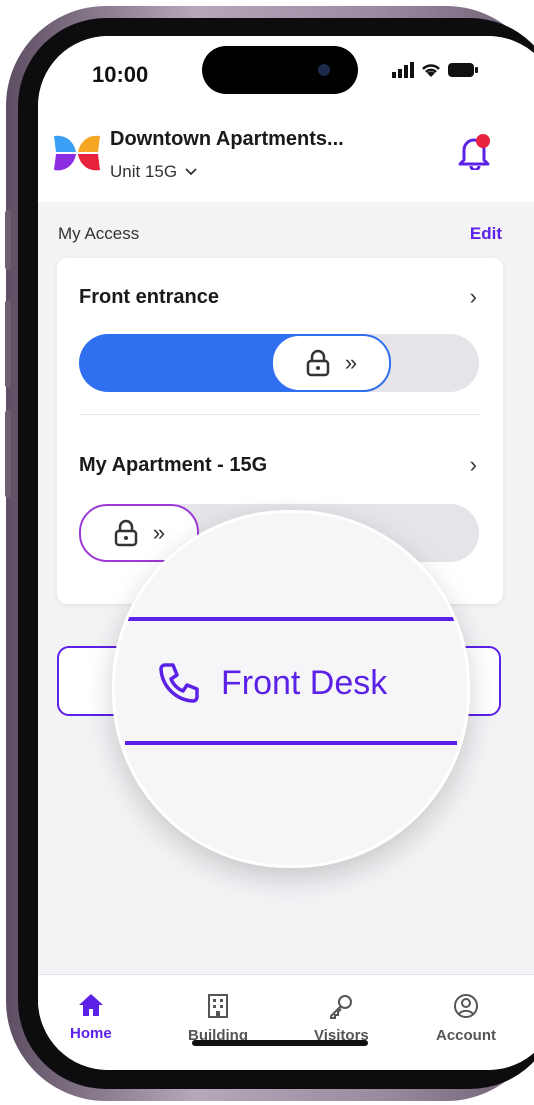  I want to click on wifi-icon, so click(431, 70).